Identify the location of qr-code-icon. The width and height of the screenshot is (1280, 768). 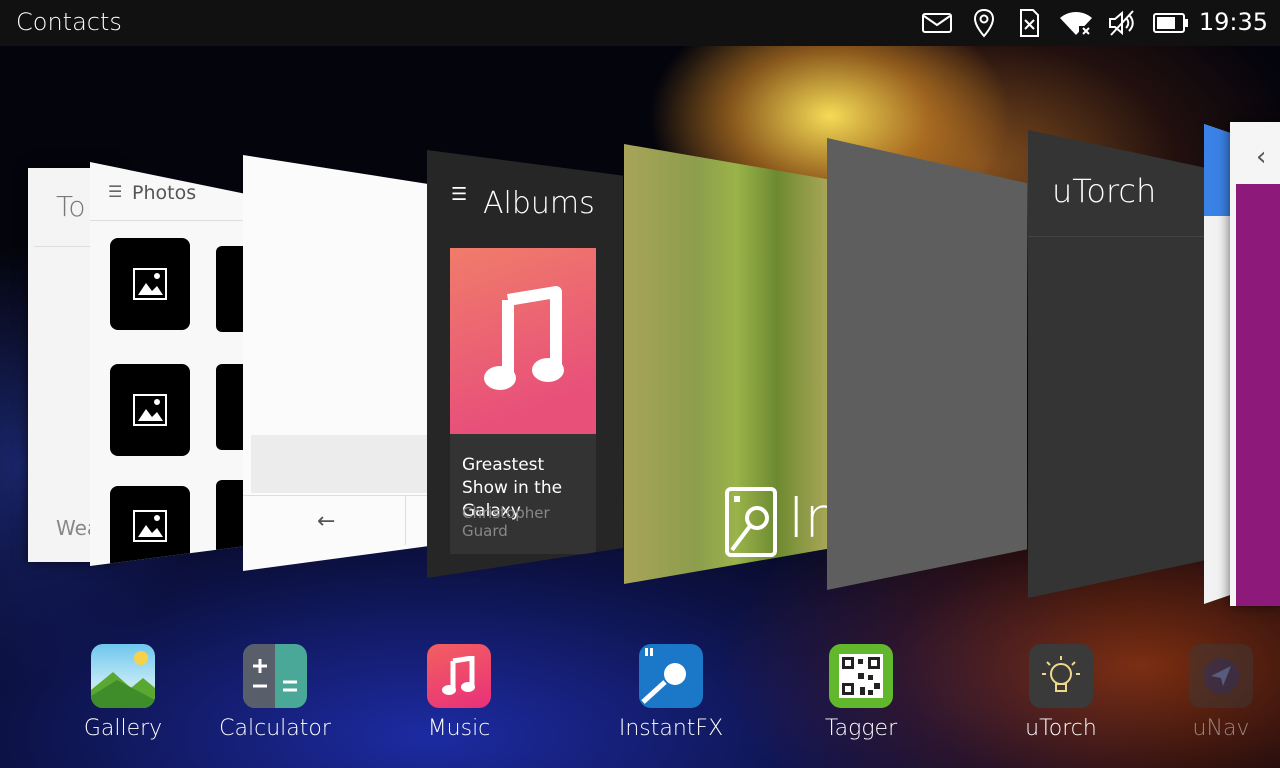
(861, 676).